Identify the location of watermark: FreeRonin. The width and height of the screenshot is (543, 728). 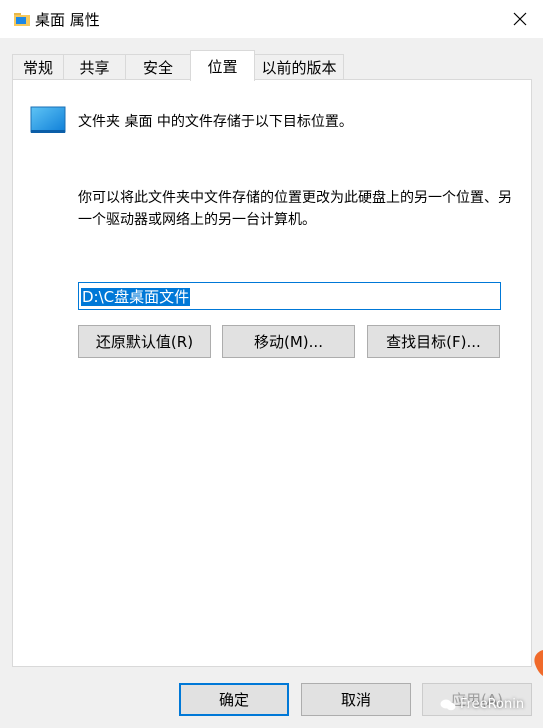
(482, 704).